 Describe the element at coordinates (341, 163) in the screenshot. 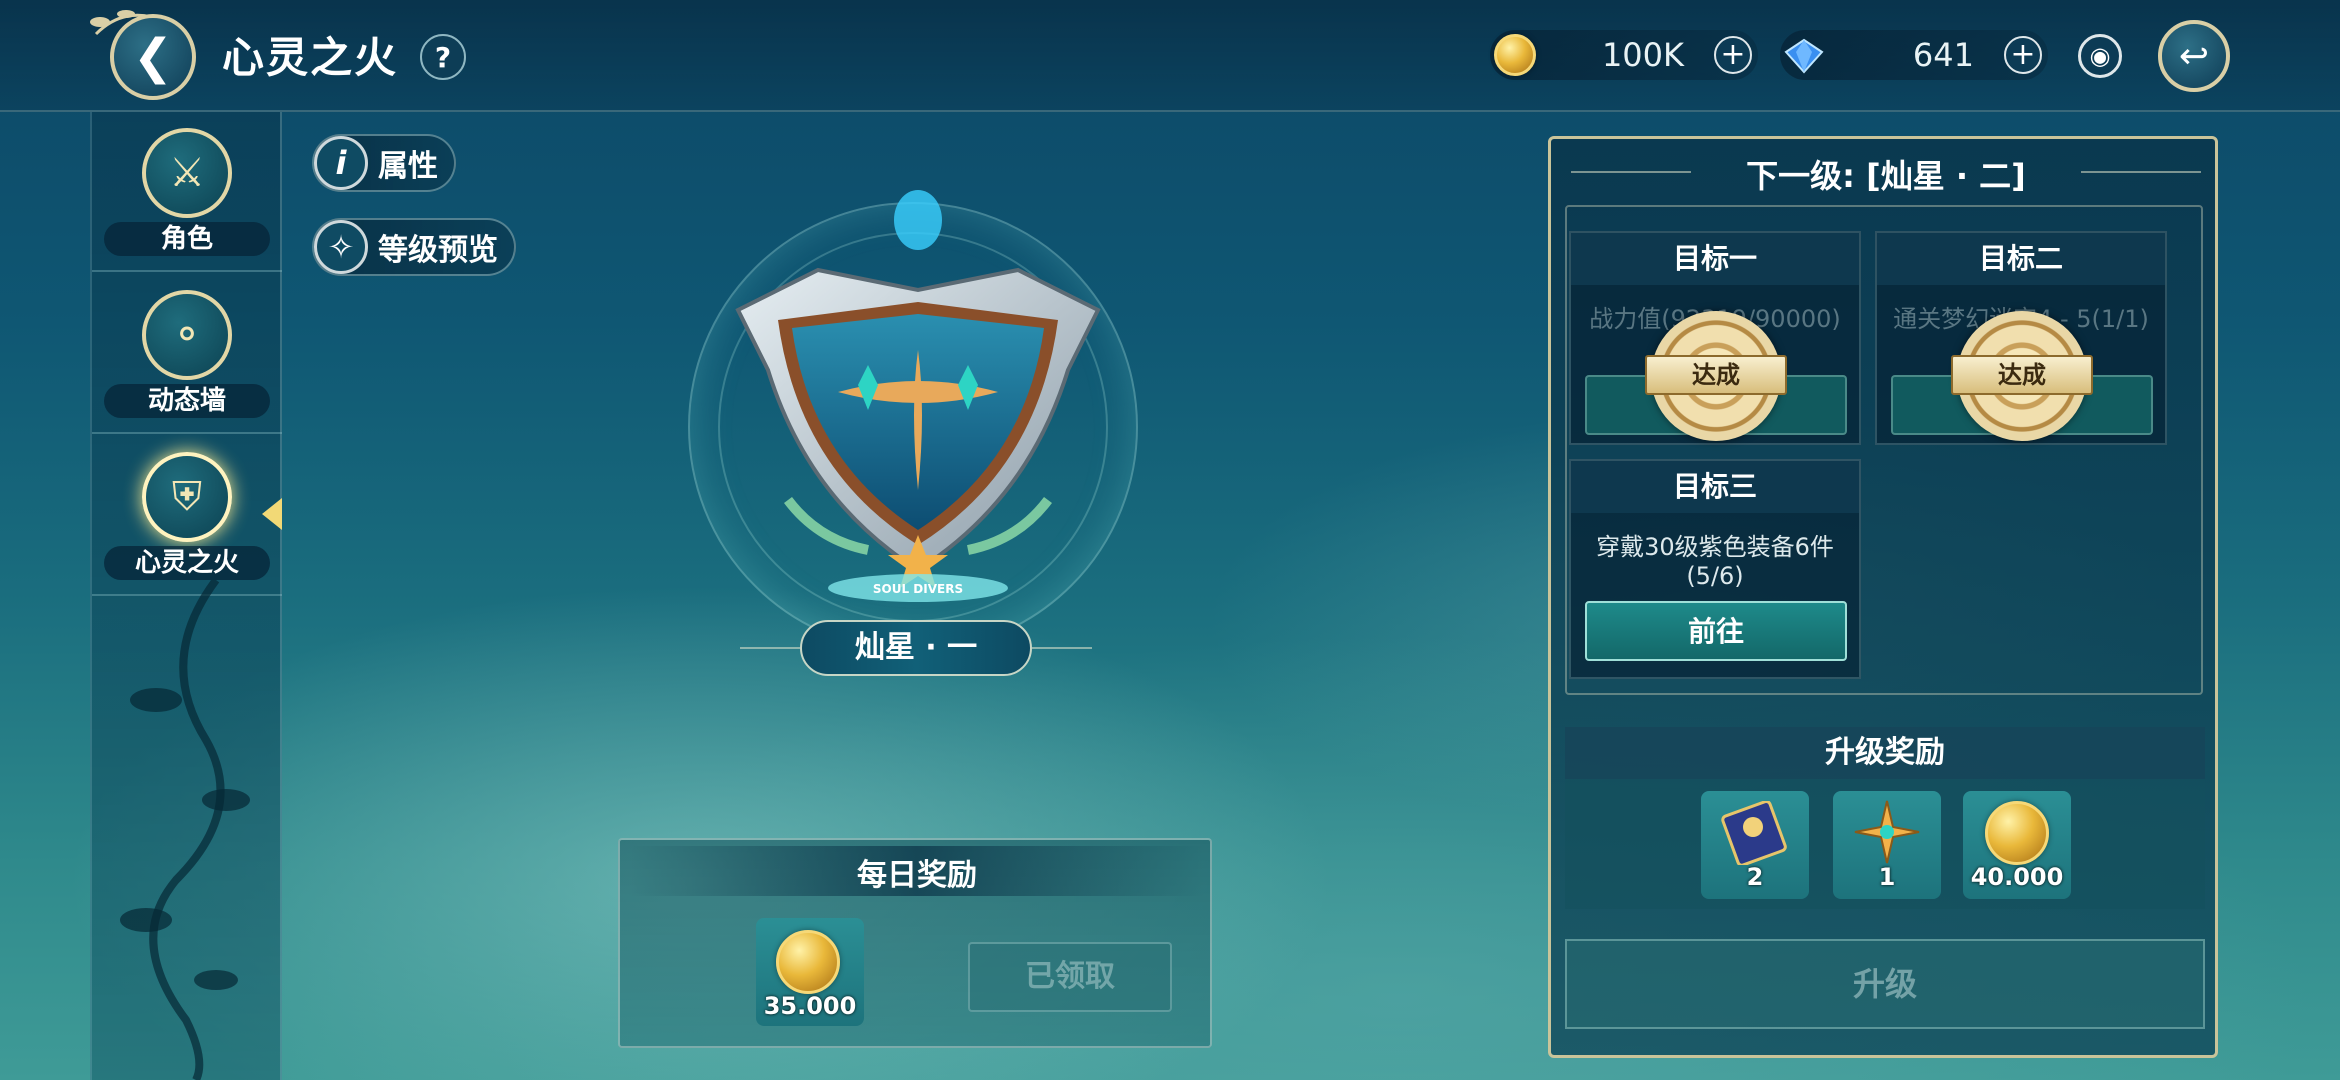

I see `info-icon: i` at that location.